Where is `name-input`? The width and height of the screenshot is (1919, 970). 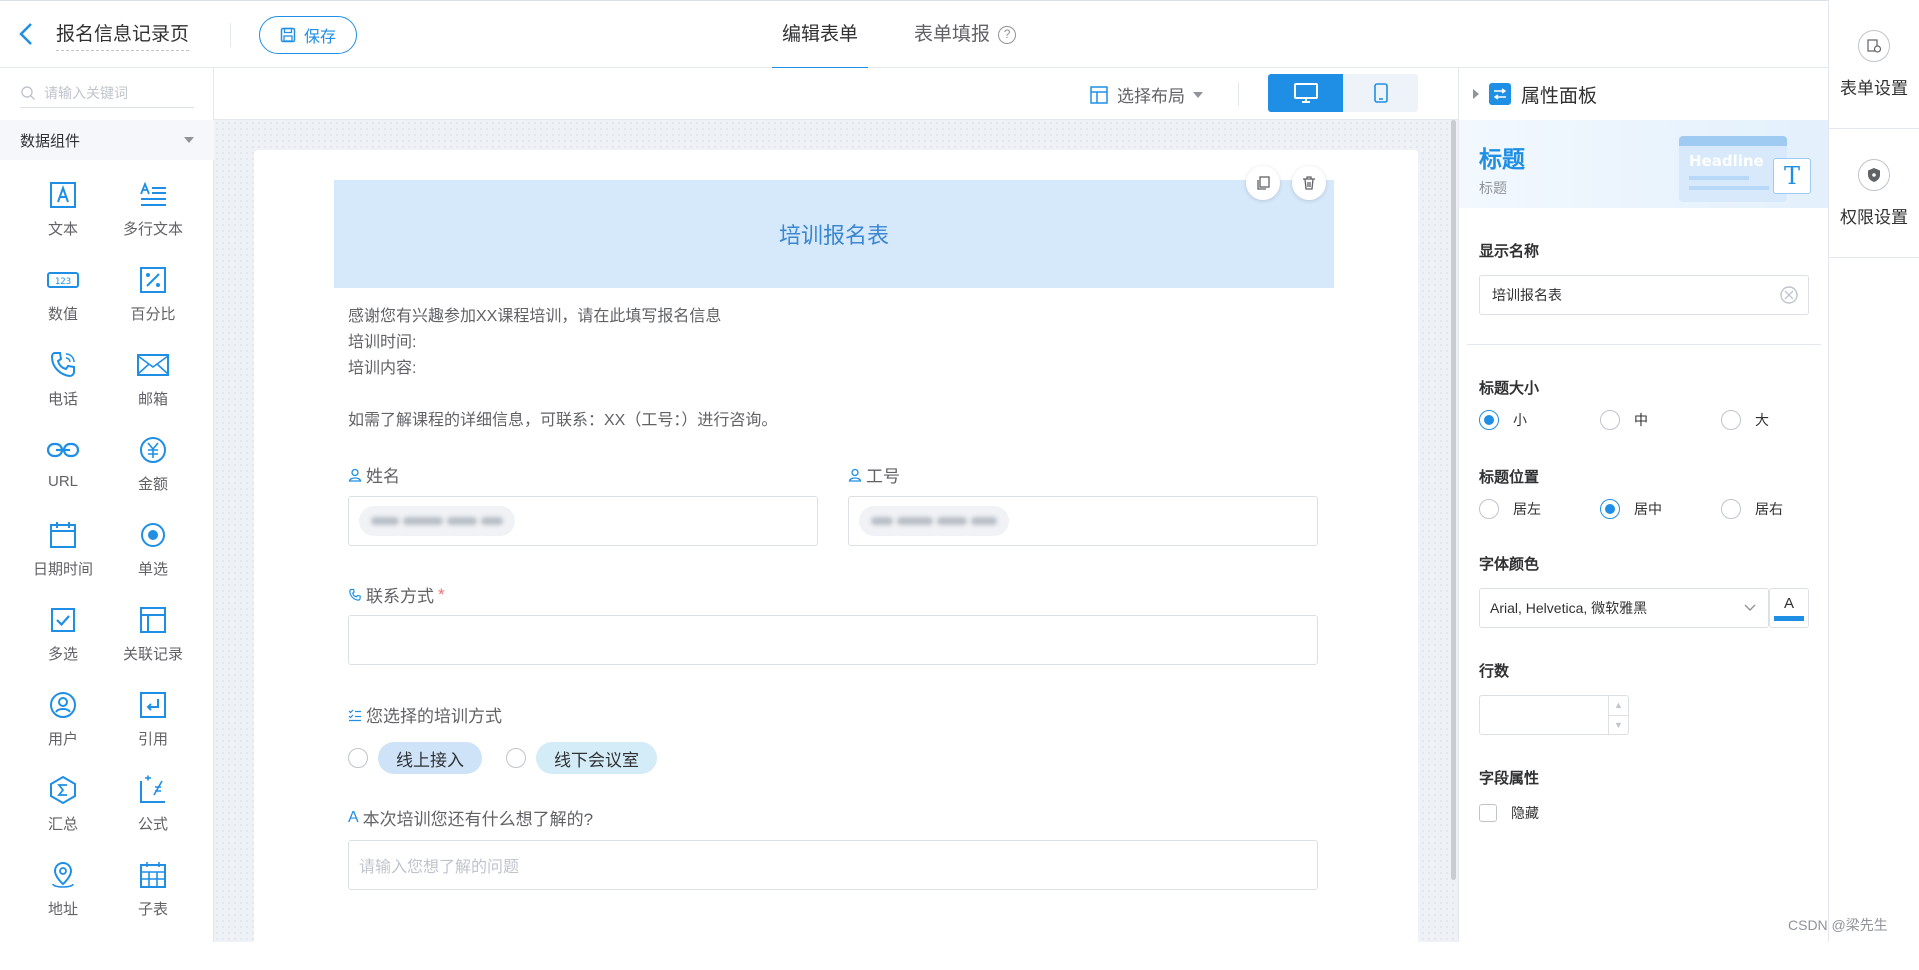 name-input is located at coordinates (583, 521).